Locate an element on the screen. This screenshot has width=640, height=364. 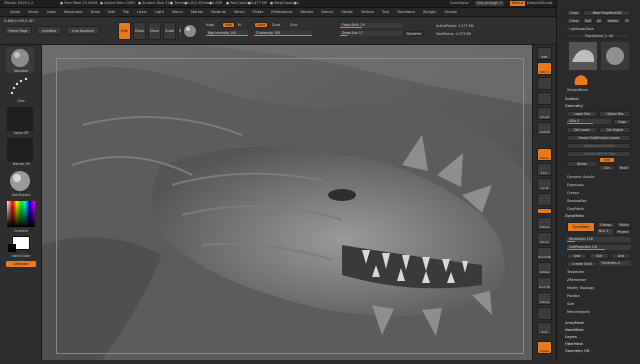
transp-button: Transp is located at coordinates (544, 298).